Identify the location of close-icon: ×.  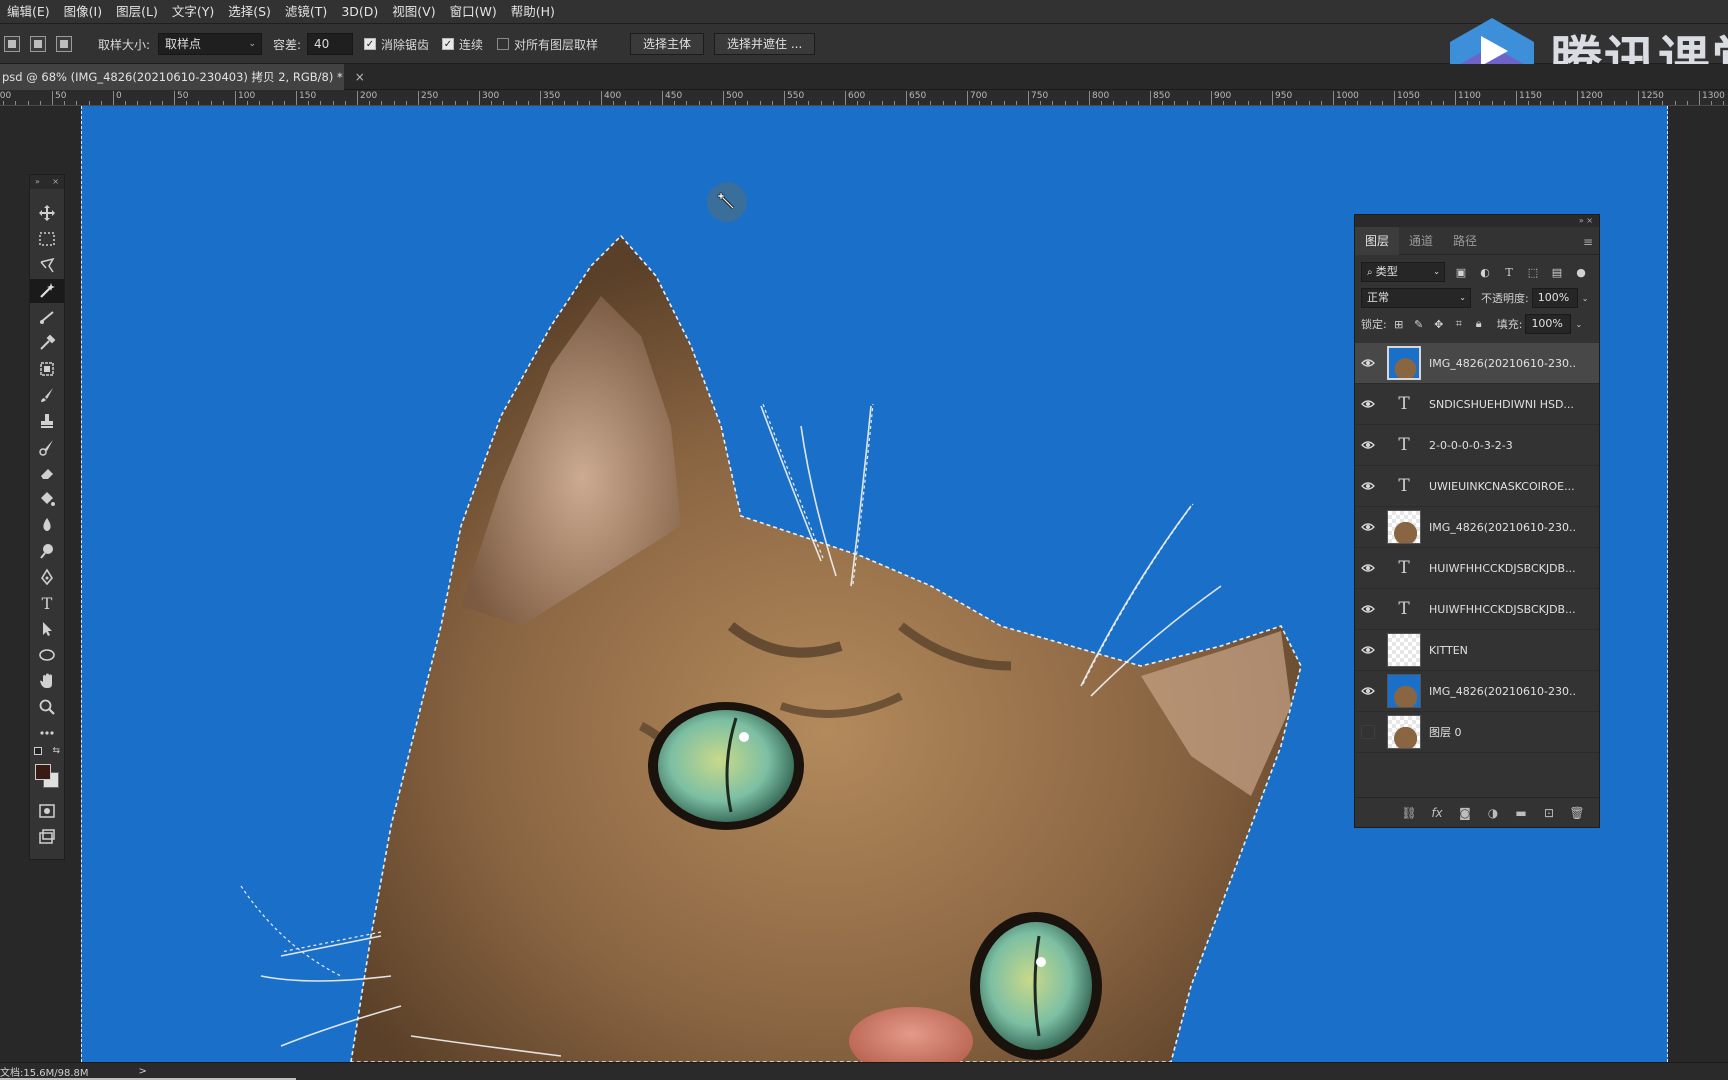
(360, 77).